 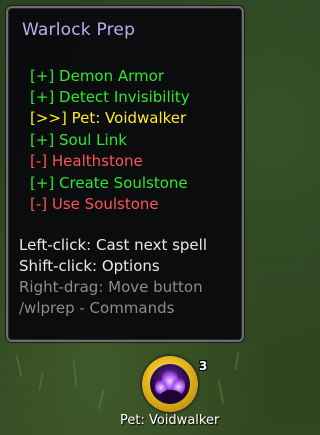 I want to click on hint-right-drag: Right-drag: Move button, so click(x=111, y=287).